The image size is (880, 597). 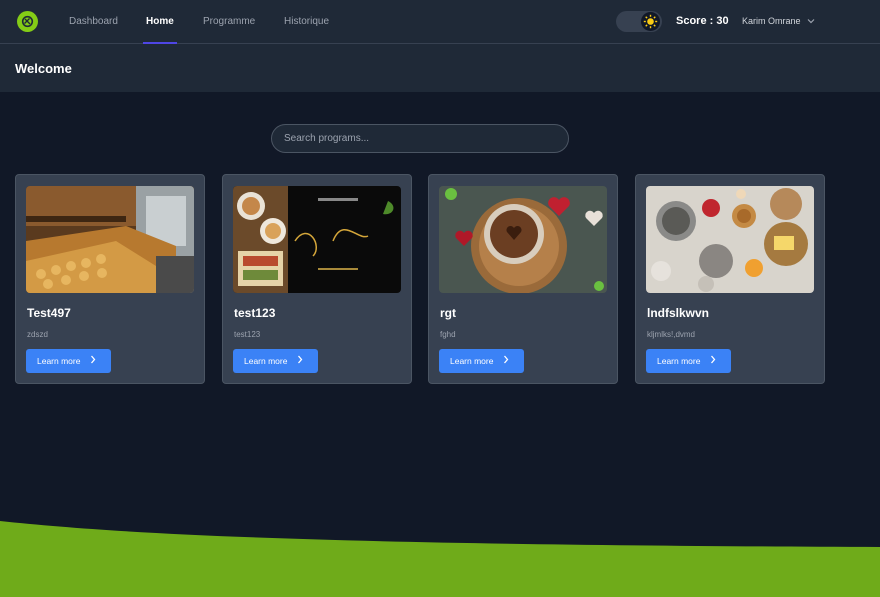 What do you see at coordinates (639, 21) in the screenshot?
I see `theme-toggle` at bounding box center [639, 21].